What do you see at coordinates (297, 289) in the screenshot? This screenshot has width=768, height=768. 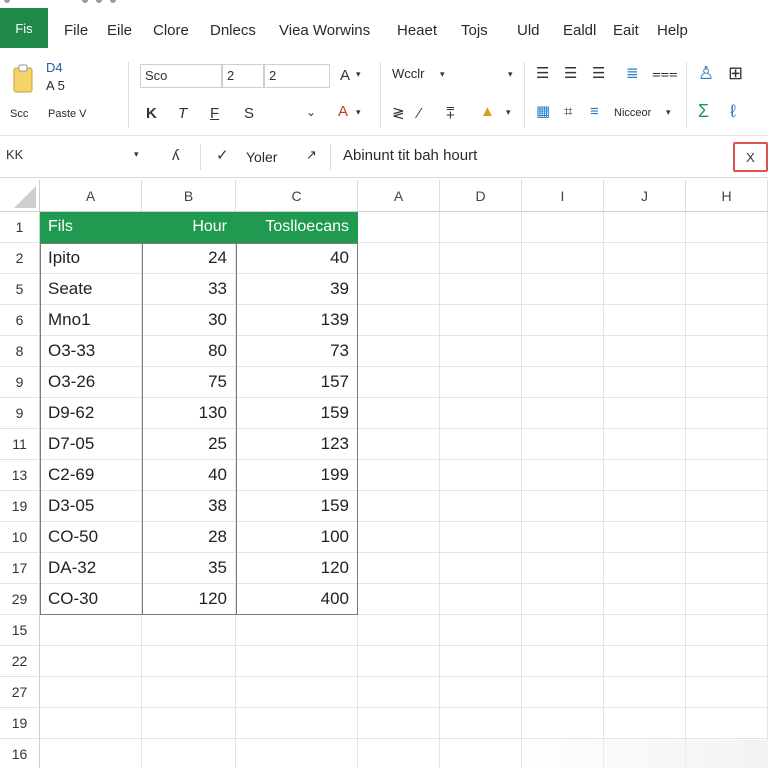 I see `table-cell: 39` at bounding box center [297, 289].